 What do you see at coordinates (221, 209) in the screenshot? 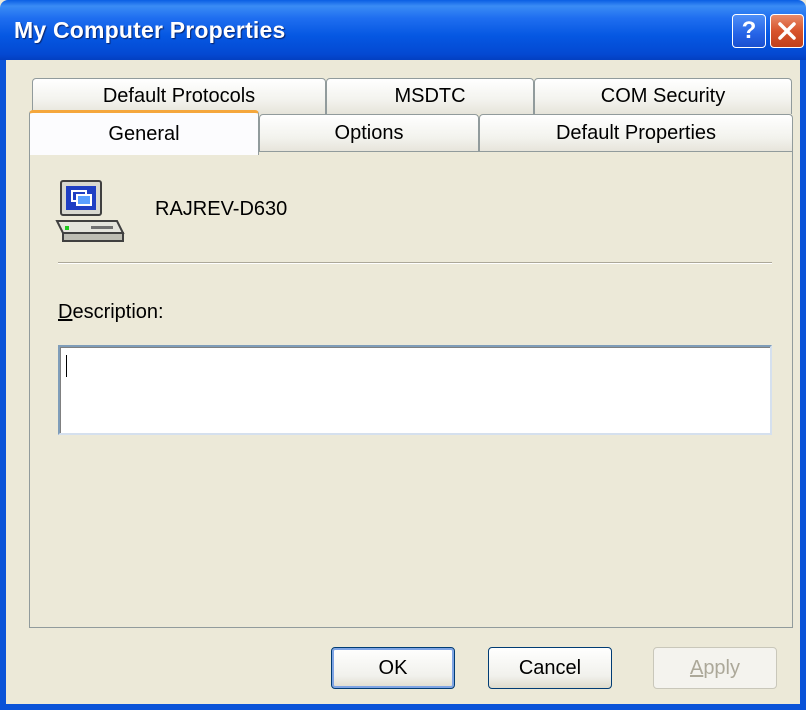
I see `computer-name: RAJREV-D630` at bounding box center [221, 209].